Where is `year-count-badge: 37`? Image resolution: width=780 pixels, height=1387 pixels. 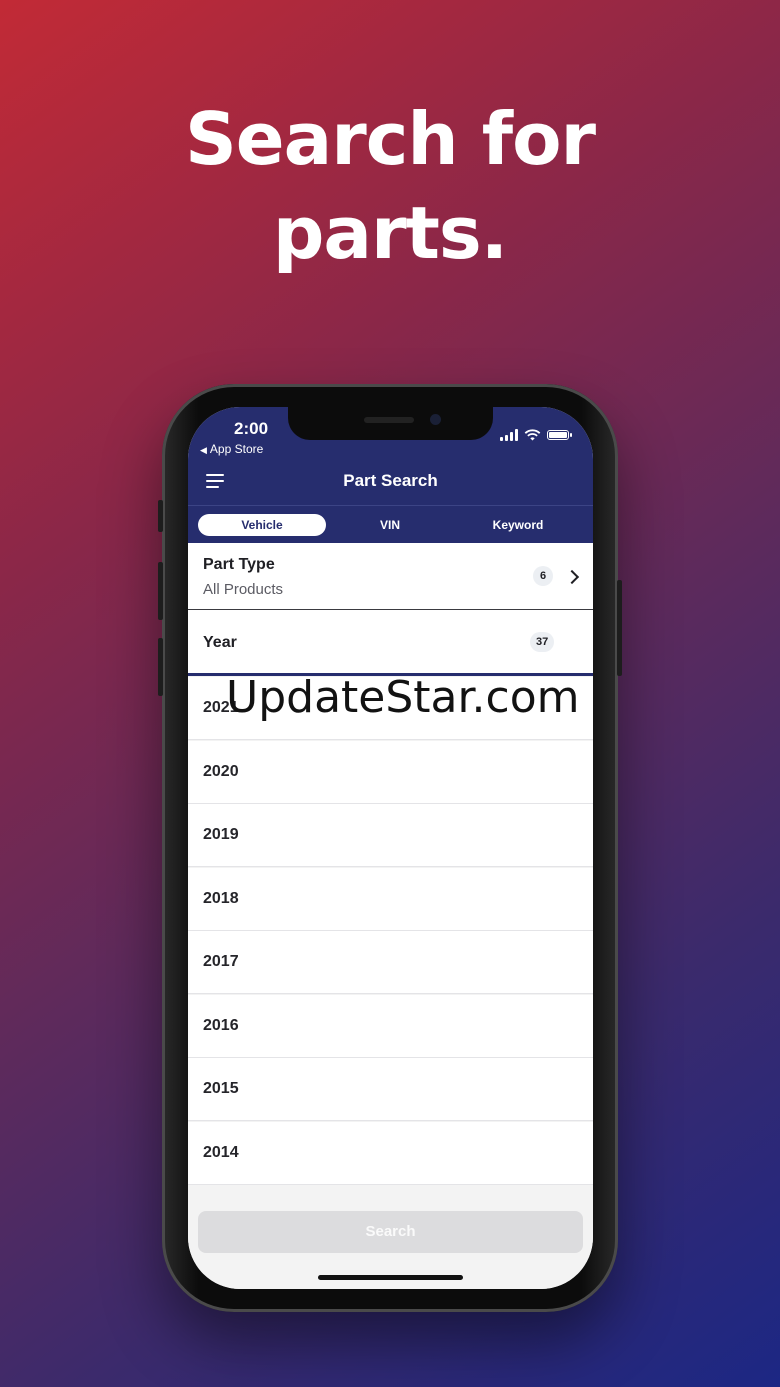
year-count-badge: 37 is located at coordinates (542, 642).